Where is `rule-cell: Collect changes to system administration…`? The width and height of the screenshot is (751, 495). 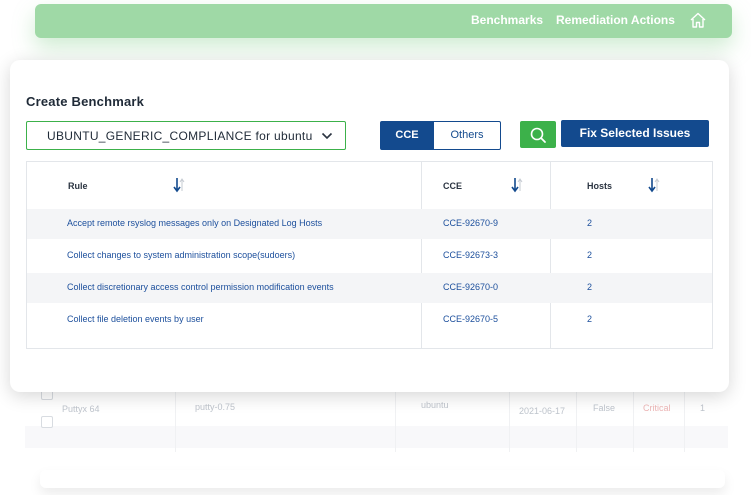 rule-cell: Collect changes to system administration… is located at coordinates (181, 255).